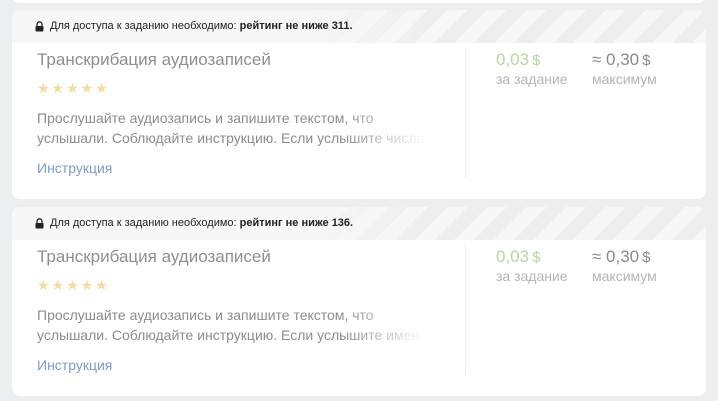 The height and width of the screenshot is (401, 718). Describe the element at coordinates (359, 1) in the screenshot. I see `previous-task-card-edge` at that location.